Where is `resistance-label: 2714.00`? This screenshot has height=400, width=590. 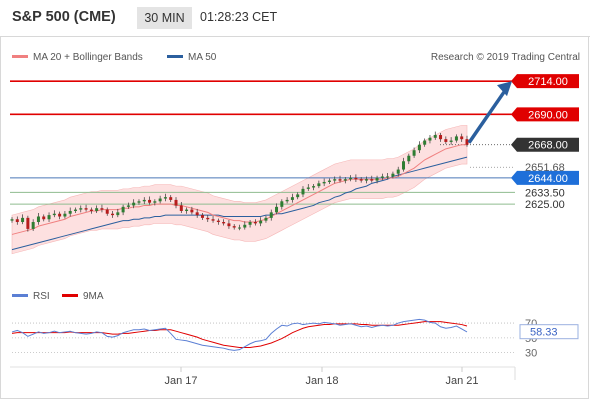
resistance-label: 2714.00 is located at coordinates (548, 82).